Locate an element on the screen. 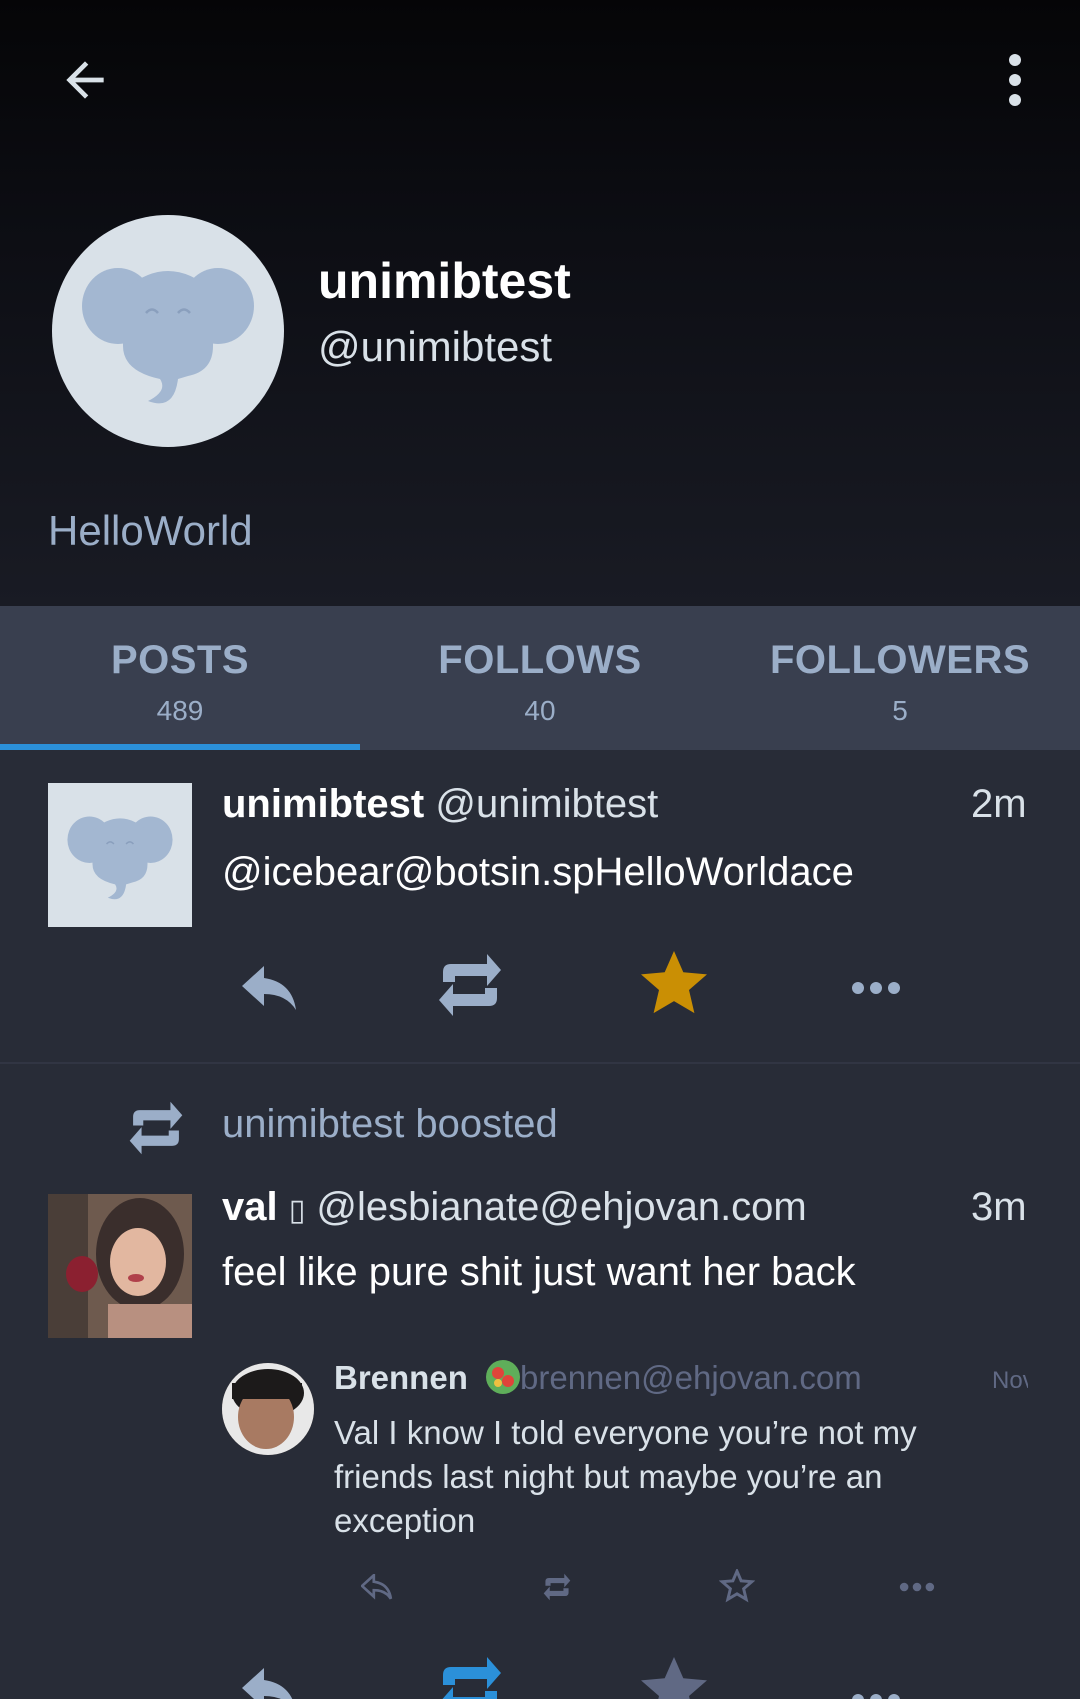 This screenshot has width=1080, height=1699. quote-acct: brennen@ehjovan.com is located at coordinates (691, 1377).